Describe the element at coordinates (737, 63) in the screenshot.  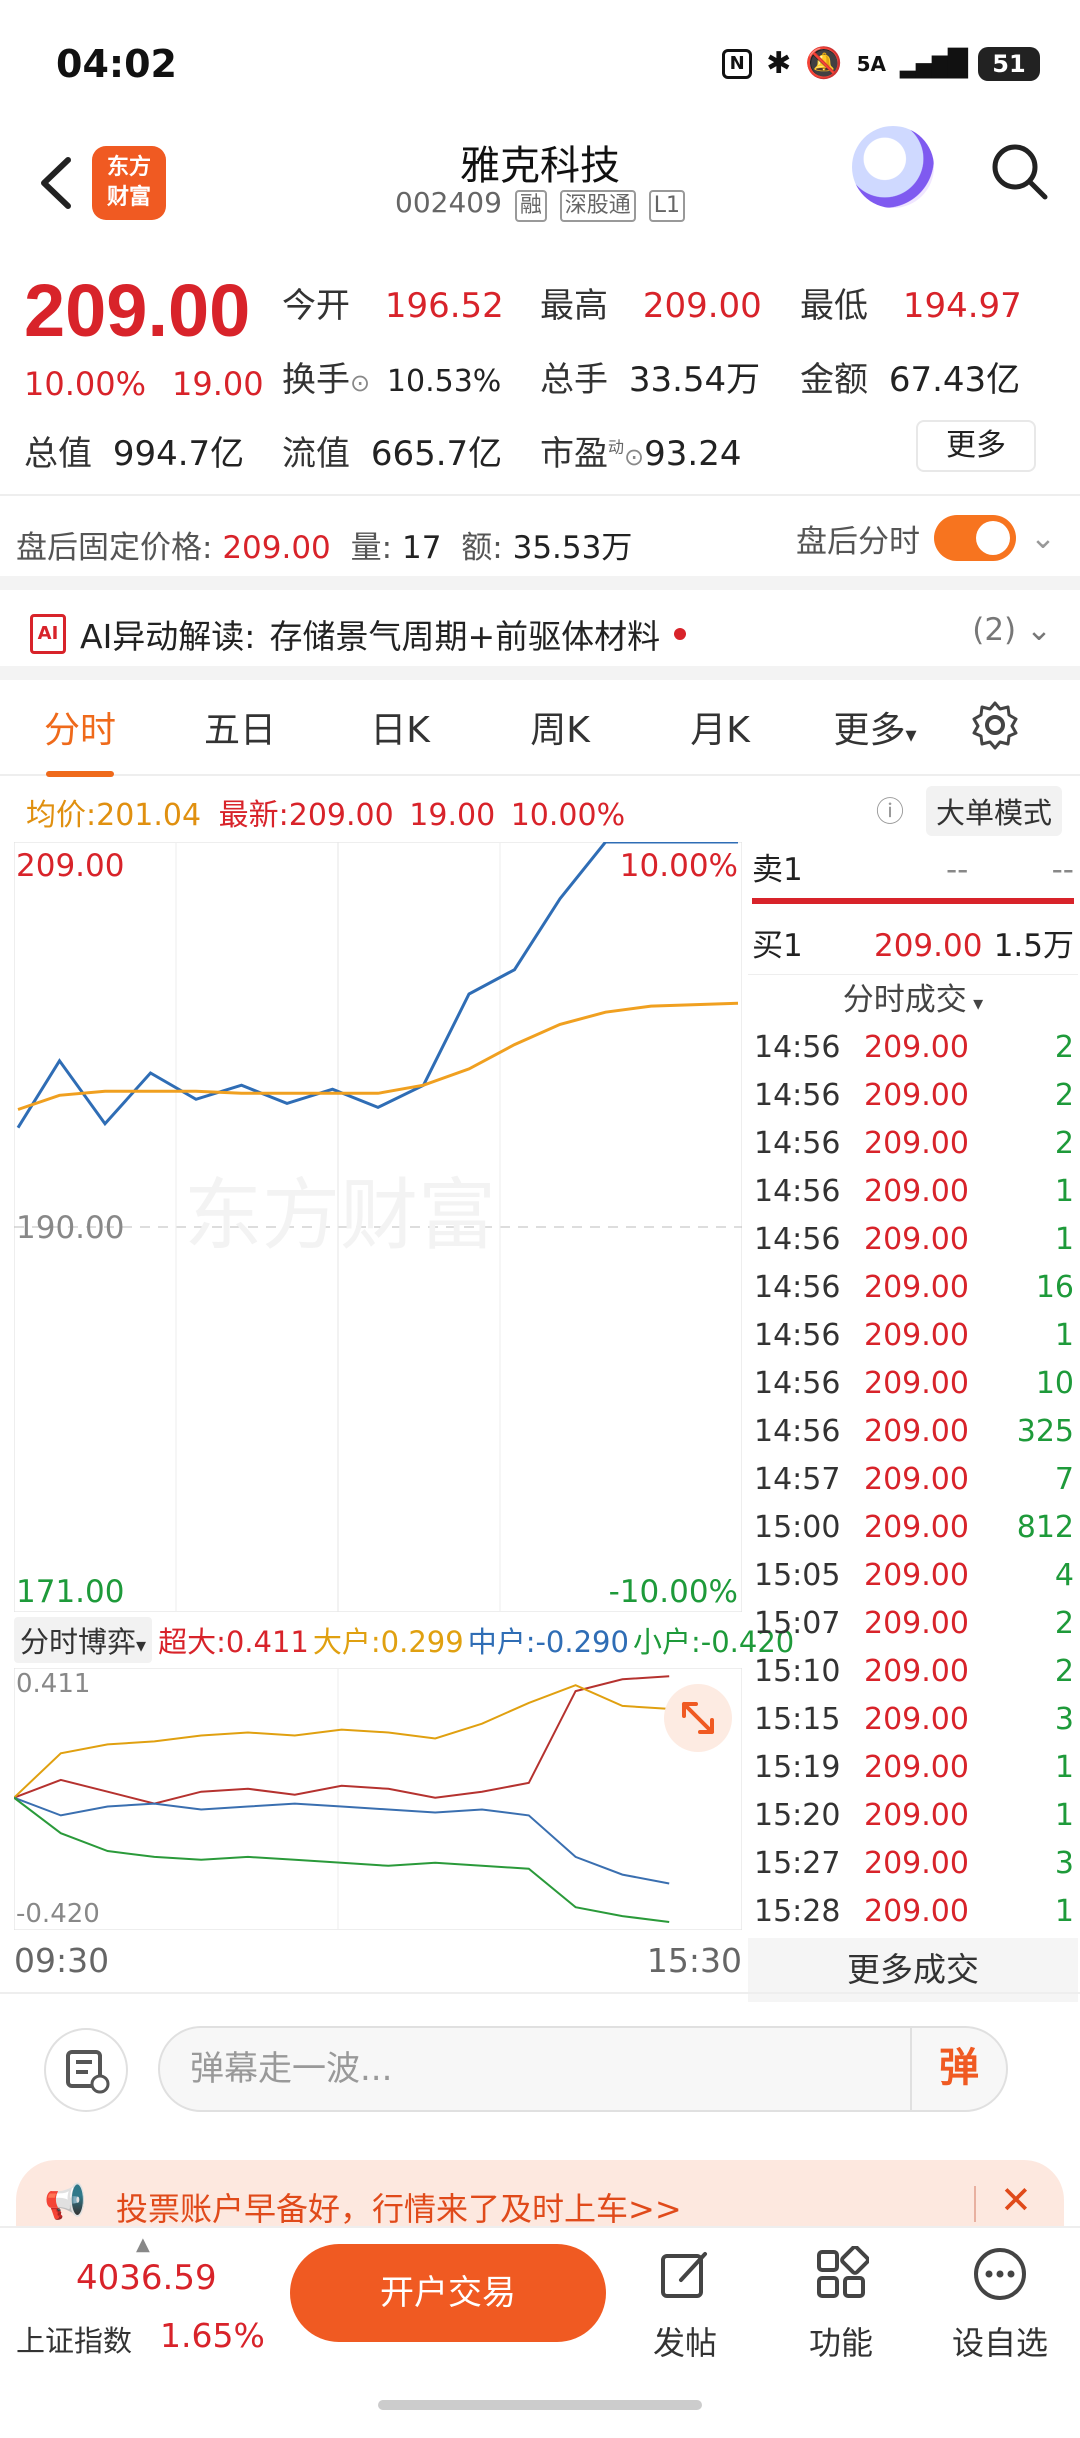
I see `nfc-icon: N` at that location.